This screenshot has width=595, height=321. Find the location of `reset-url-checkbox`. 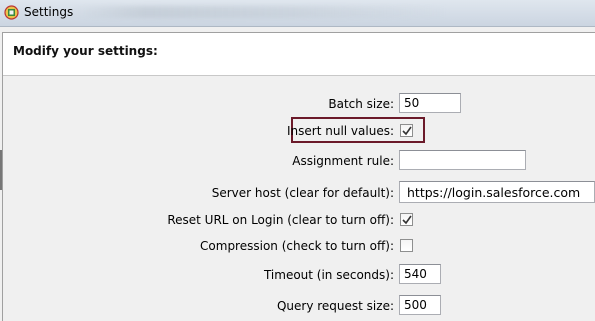

reset-url-checkbox is located at coordinates (406, 219).